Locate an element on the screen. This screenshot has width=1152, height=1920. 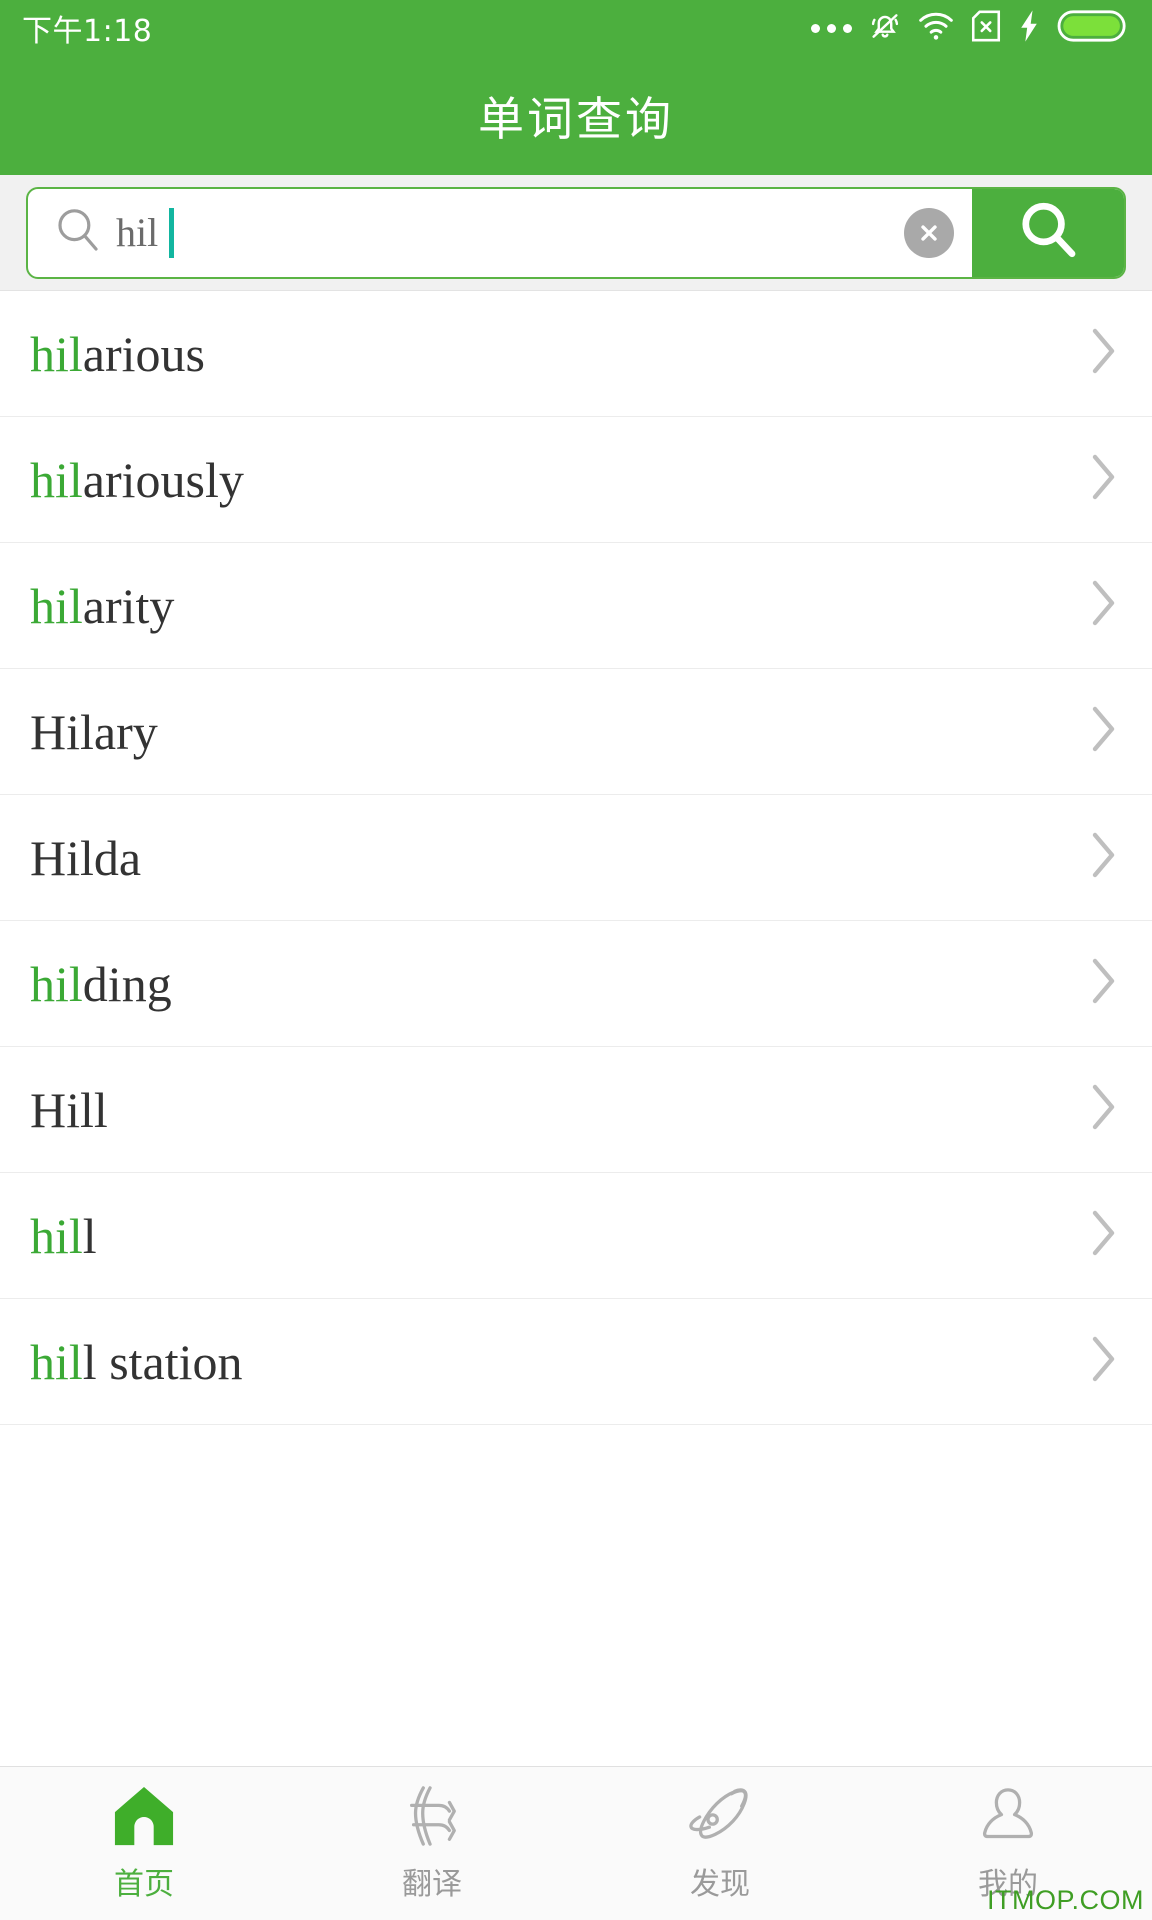
result-word: Hilary is located at coordinates (94, 732).